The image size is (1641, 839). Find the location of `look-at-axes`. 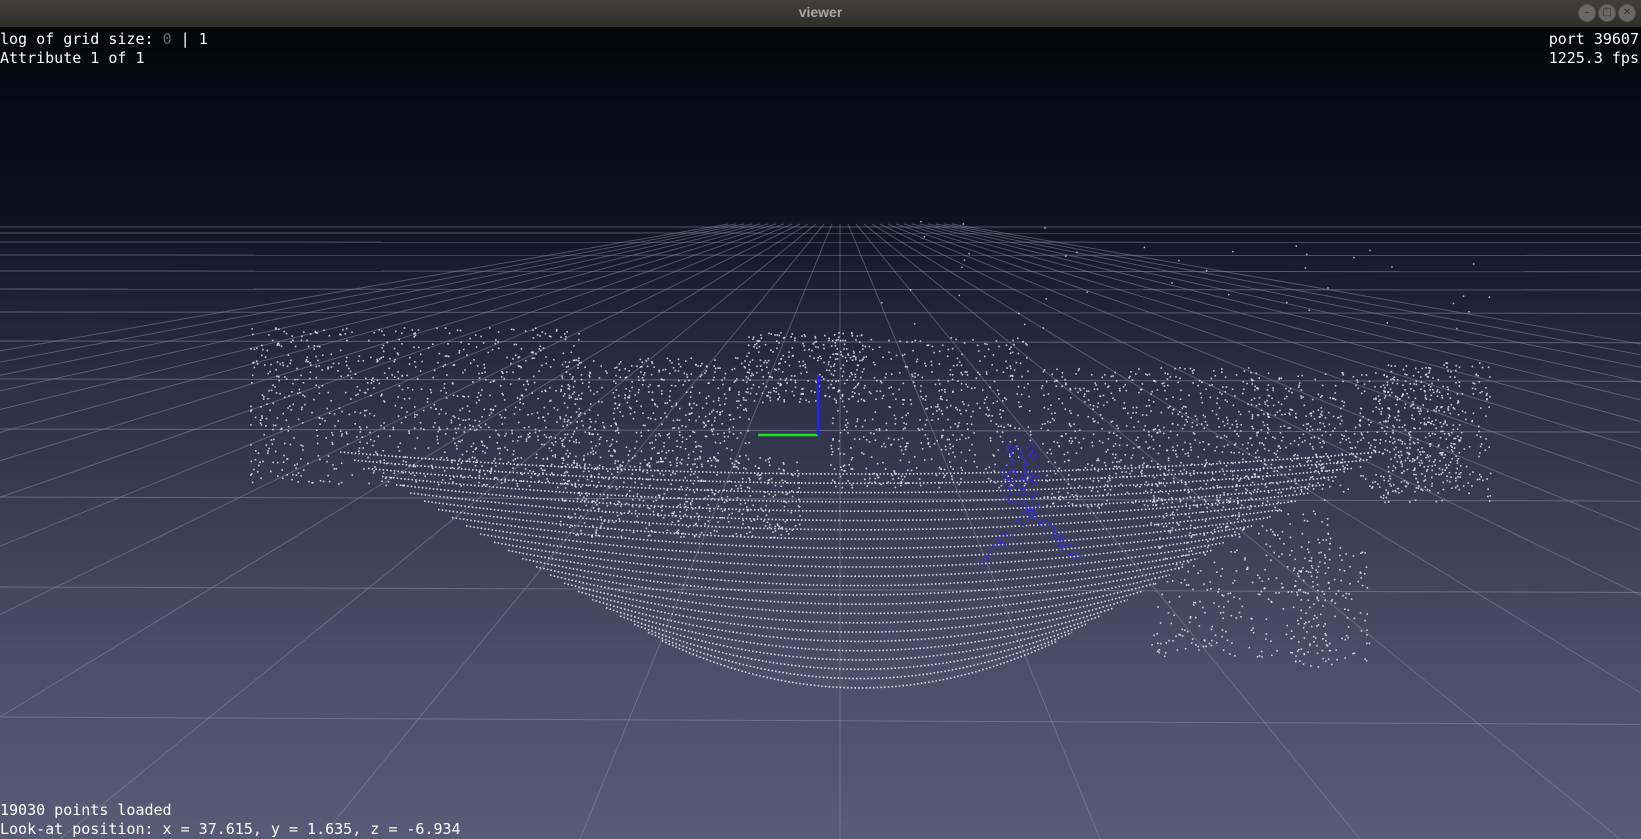

look-at-axes is located at coordinates (789, 406).